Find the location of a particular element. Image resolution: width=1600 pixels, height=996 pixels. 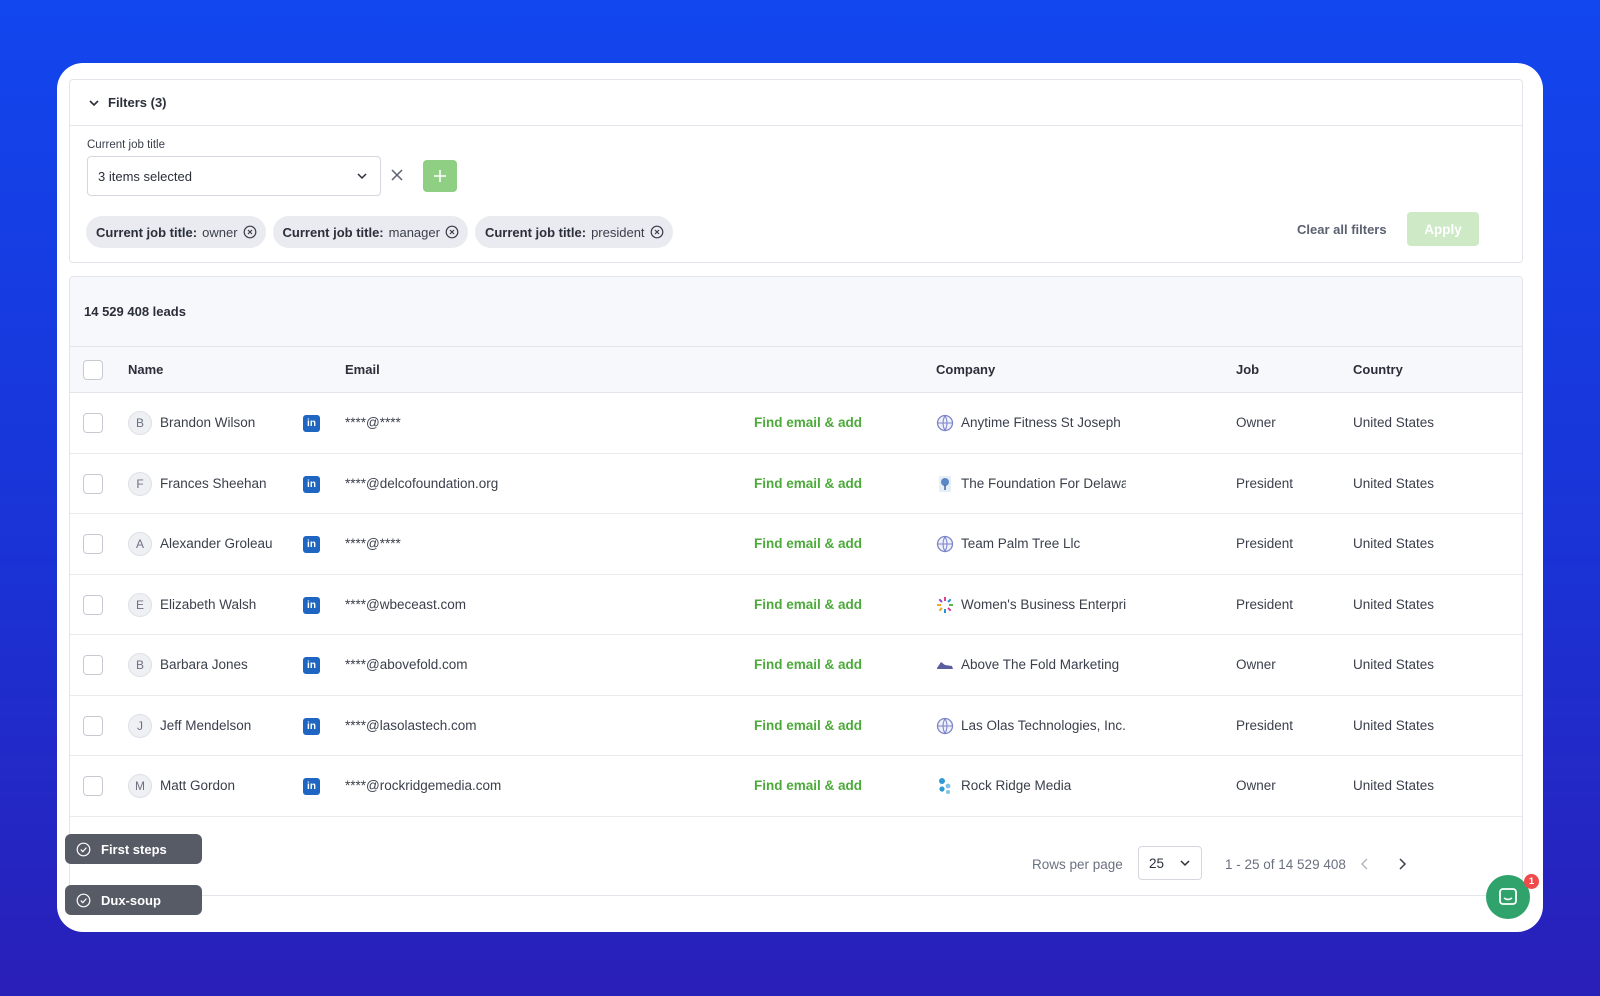

chevron-left-icon is located at coordinates (1365, 864).